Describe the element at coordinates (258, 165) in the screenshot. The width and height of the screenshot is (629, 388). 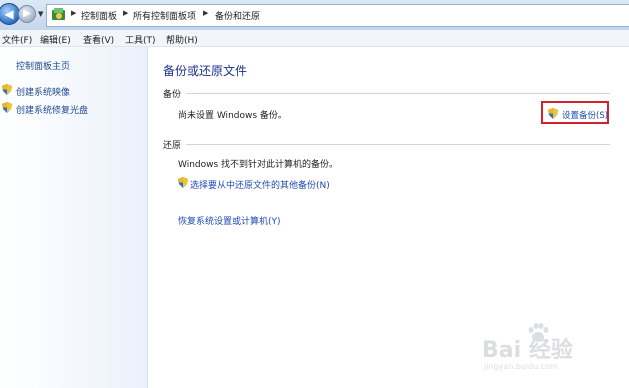
I see `restore-status-text: Windows 找不到针对此计算机的备份。` at that location.